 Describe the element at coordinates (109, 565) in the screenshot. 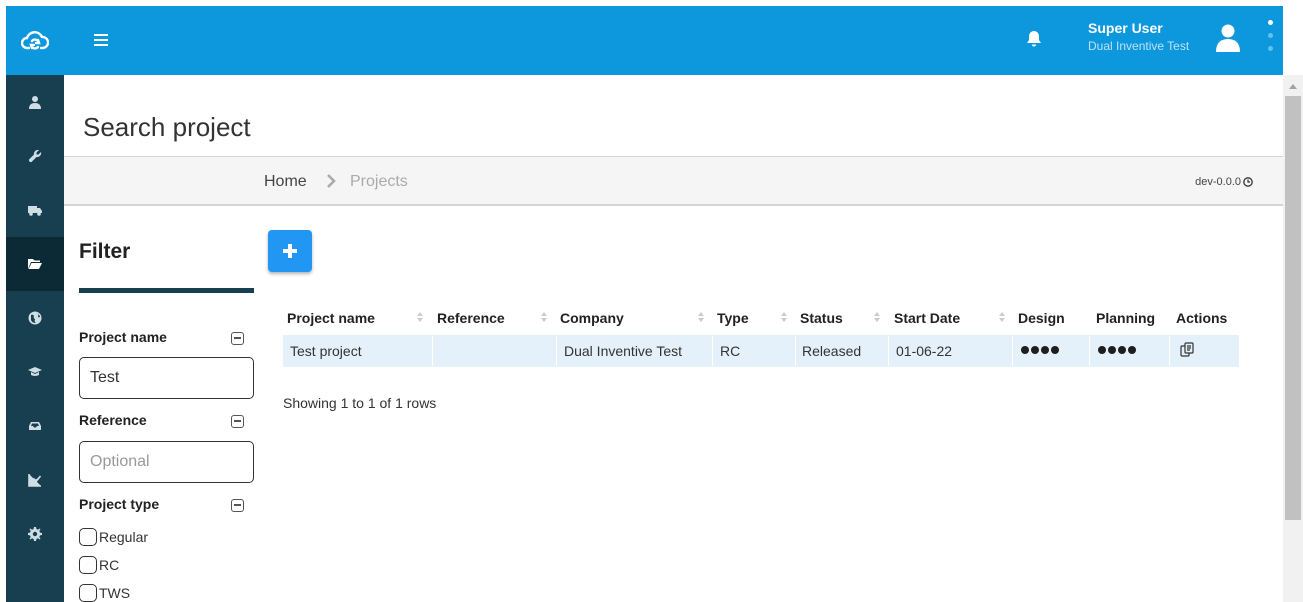

I see `rc-label: RC` at that location.